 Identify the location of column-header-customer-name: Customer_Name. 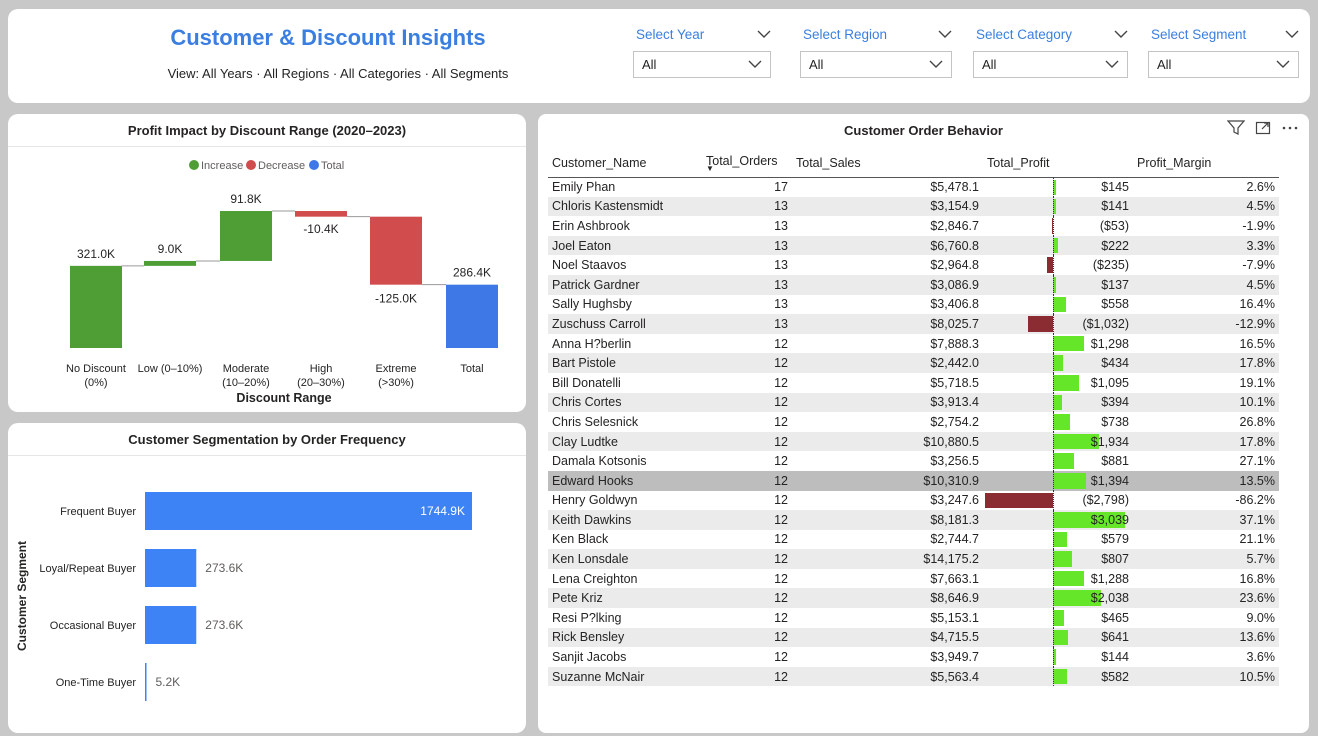
(625, 163).